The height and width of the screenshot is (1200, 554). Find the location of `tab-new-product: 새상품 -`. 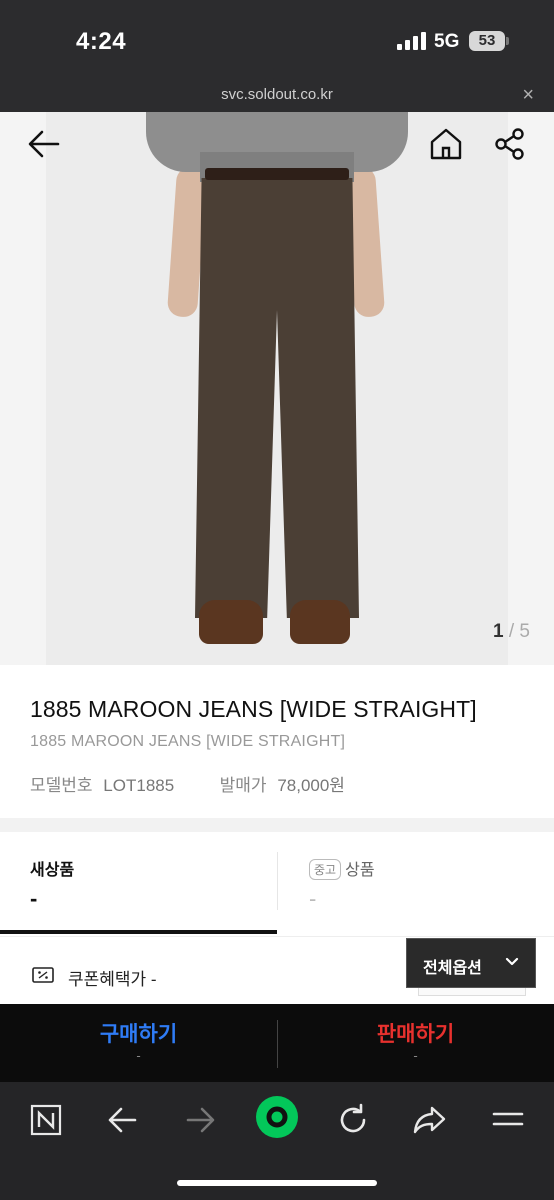

tab-new-product: 새상품 - is located at coordinates (138, 884).